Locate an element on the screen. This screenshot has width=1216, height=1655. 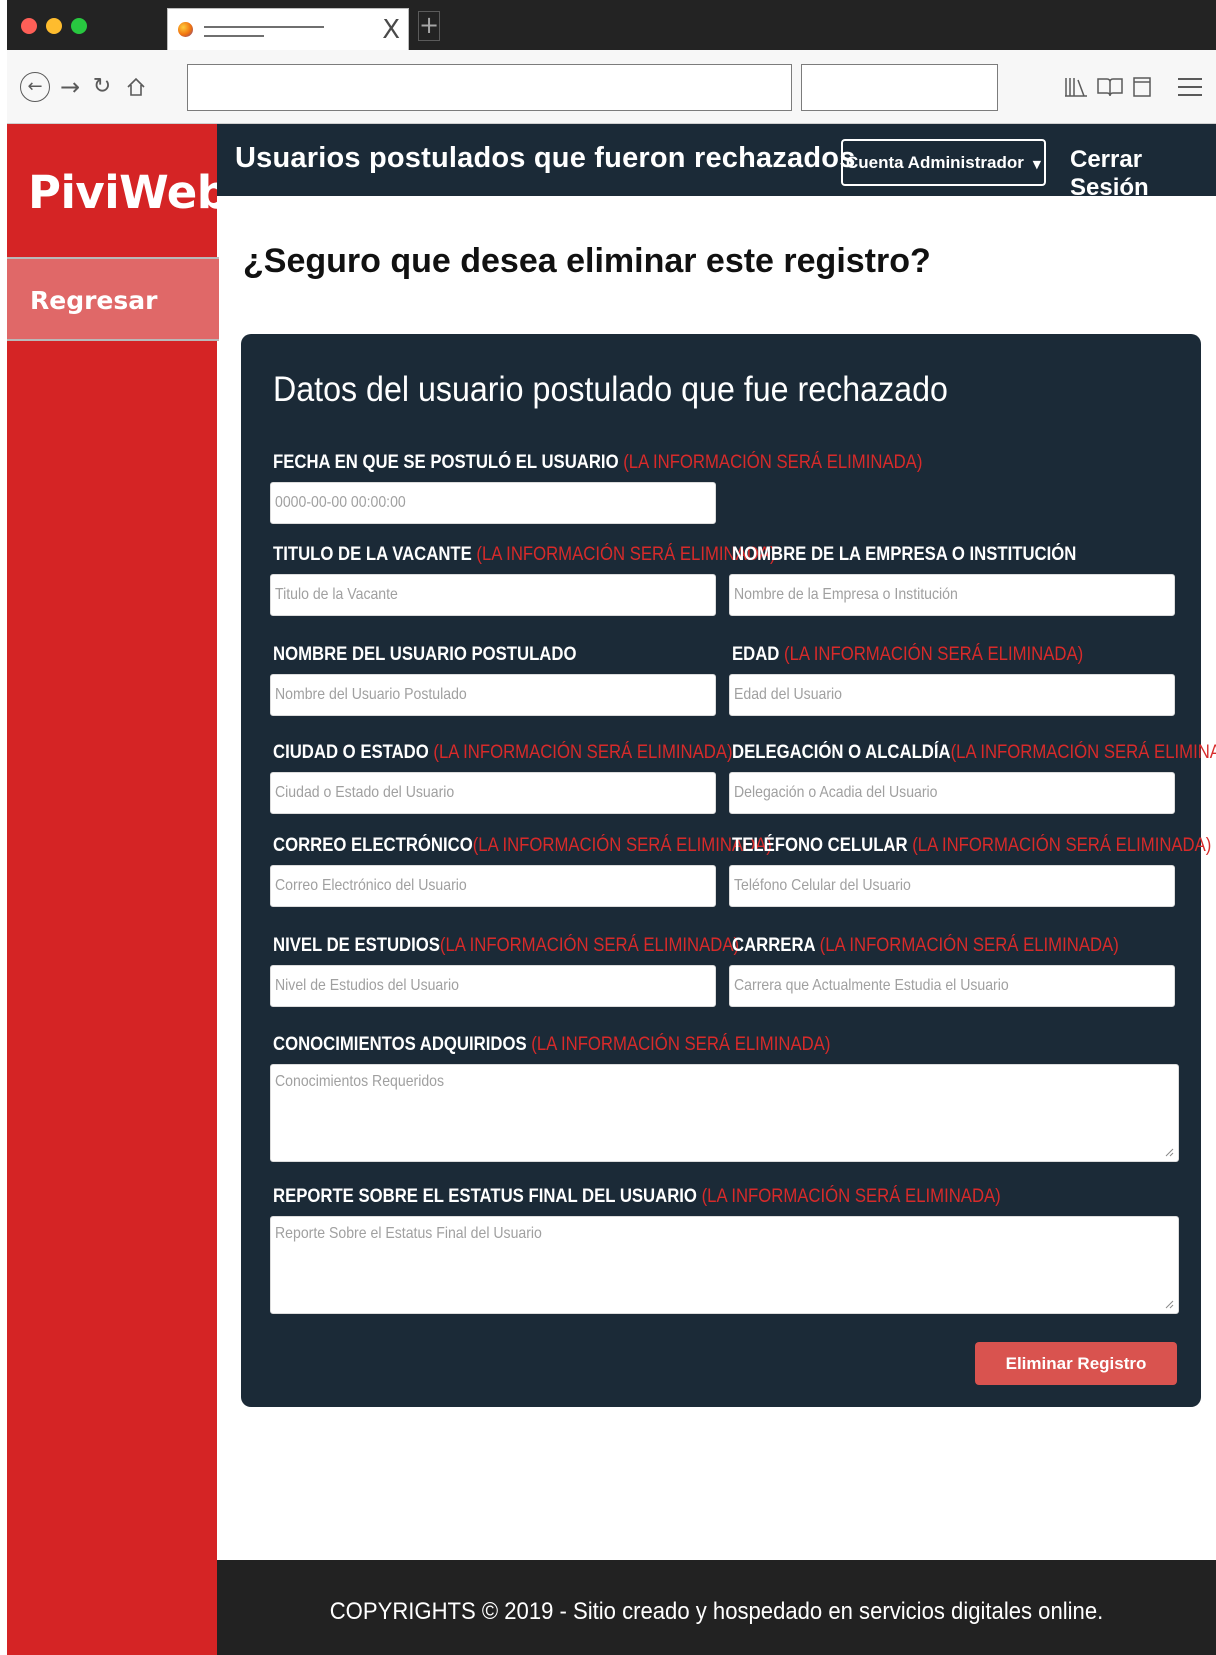
close-tab-icon: X is located at coordinates (391, 30).